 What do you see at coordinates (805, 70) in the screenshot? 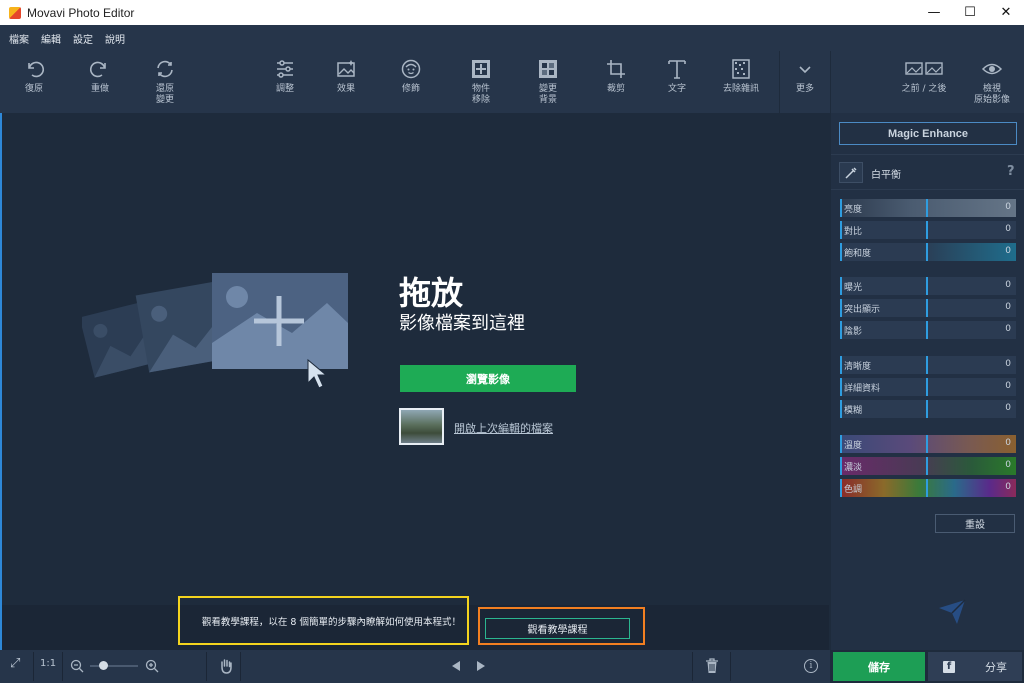
I see `chevron-down-icon` at bounding box center [805, 70].